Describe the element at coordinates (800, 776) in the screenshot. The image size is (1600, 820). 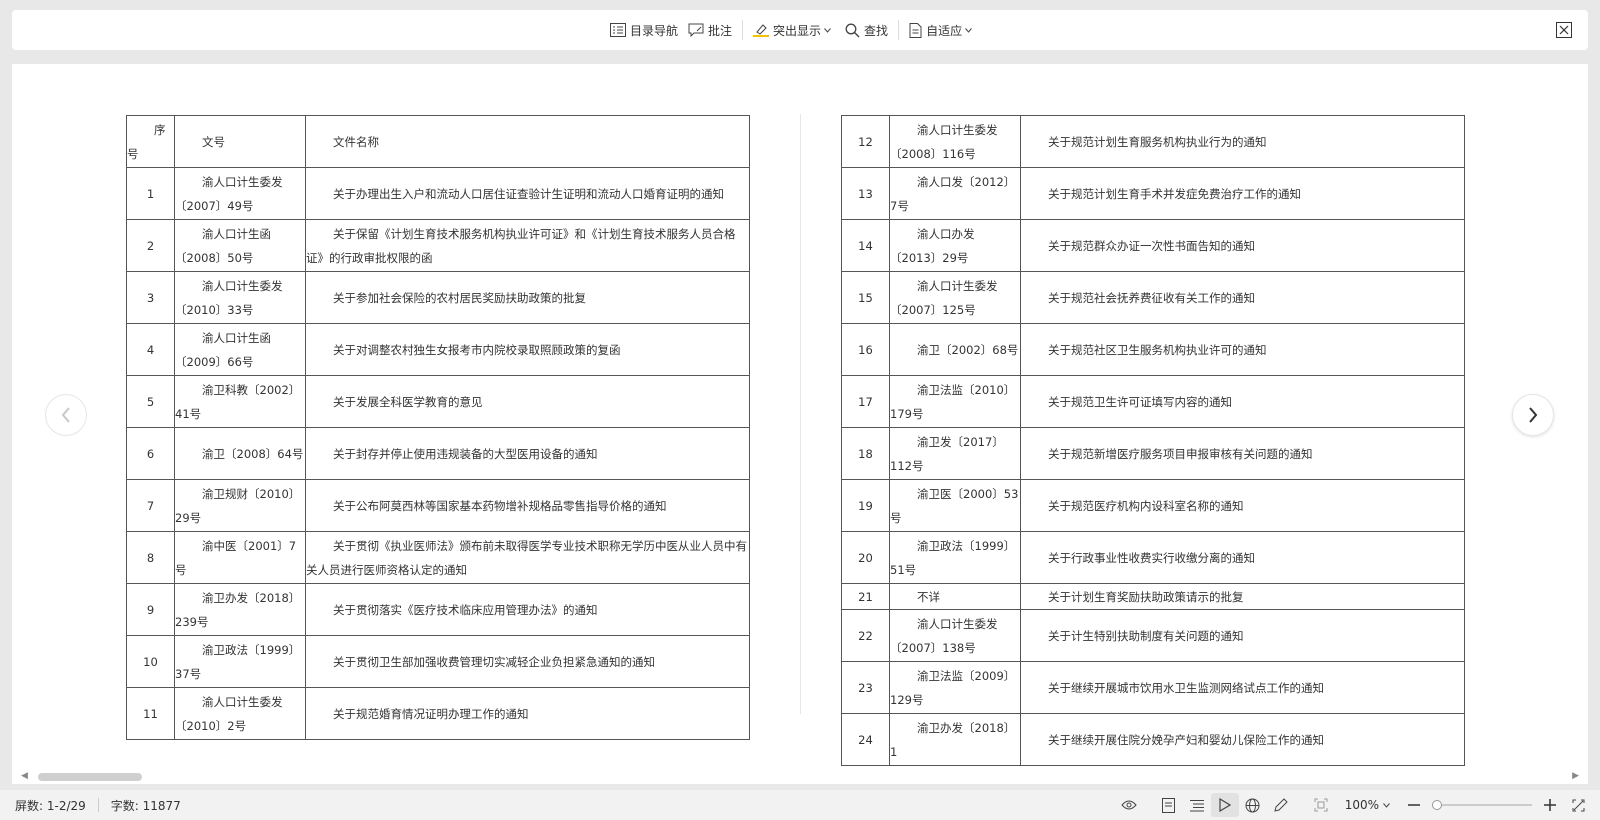
I see `horizontal-scrollbar: ◀ ▶` at that location.